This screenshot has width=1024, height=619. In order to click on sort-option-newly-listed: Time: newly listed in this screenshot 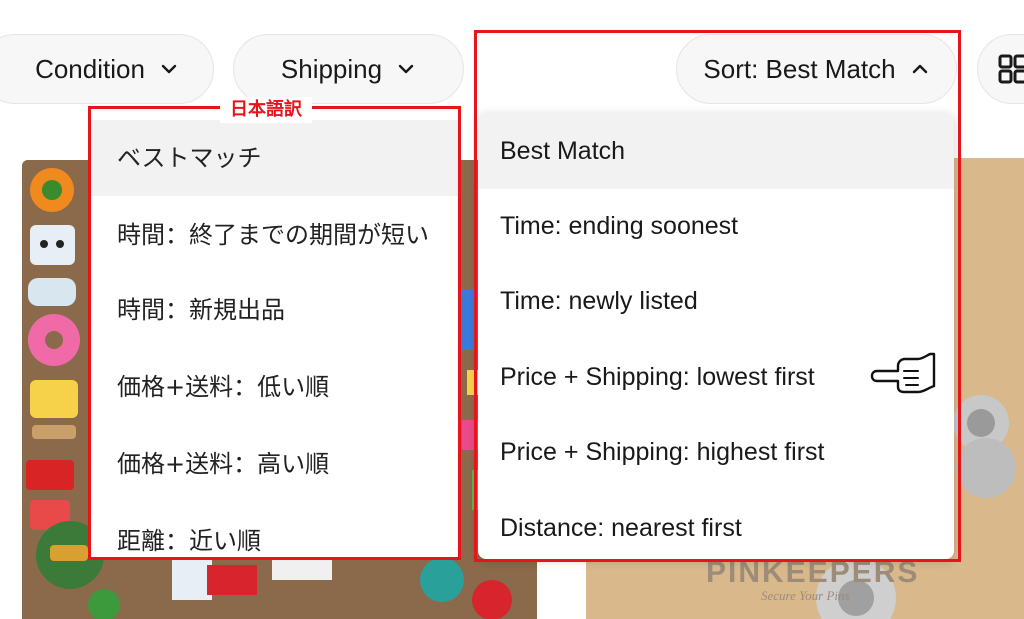, I will do `click(716, 301)`.